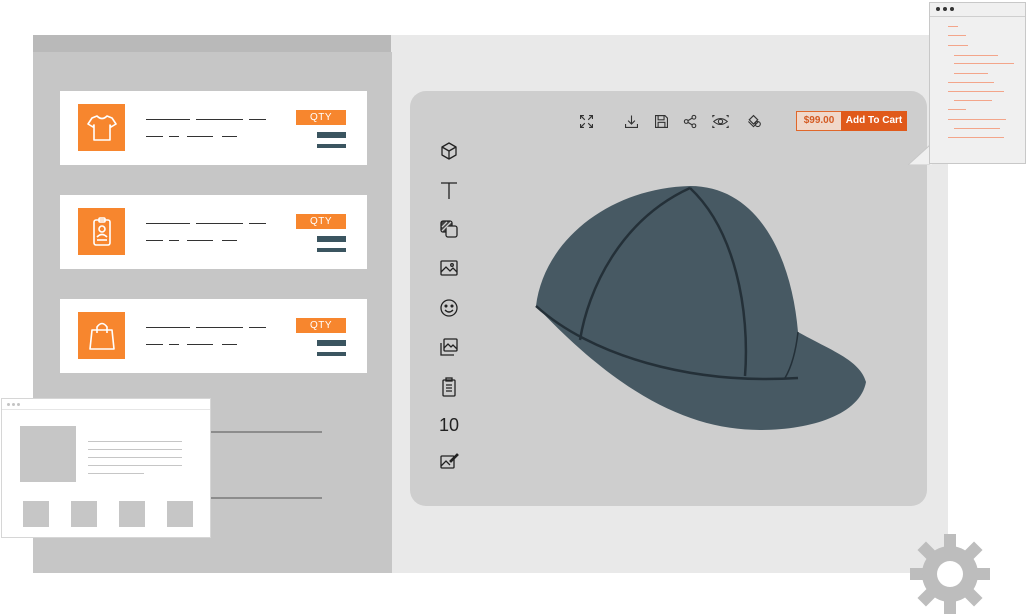 This screenshot has height=614, width=1028. What do you see at coordinates (106, 468) in the screenshot?
I see `preview-mini-window` at bounding box center [106, 468].